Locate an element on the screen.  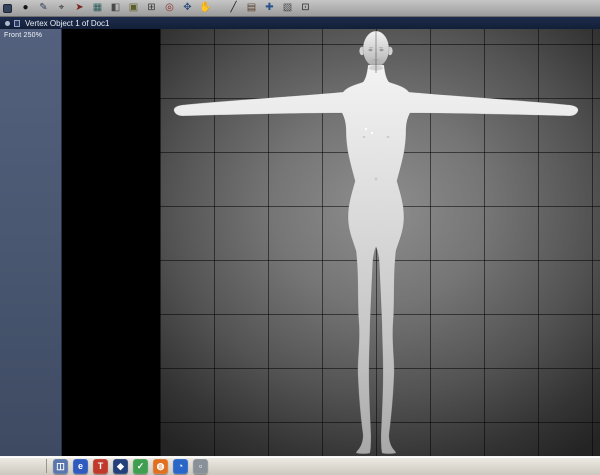
main-toolbar: ● ✎ ⌖ ➤ ▦ ◧ ▣ ⊞ ◎ ✥ ✋ ╱ ▤ ✚ ▧ ⊡ is located at coordinates (300, 8).